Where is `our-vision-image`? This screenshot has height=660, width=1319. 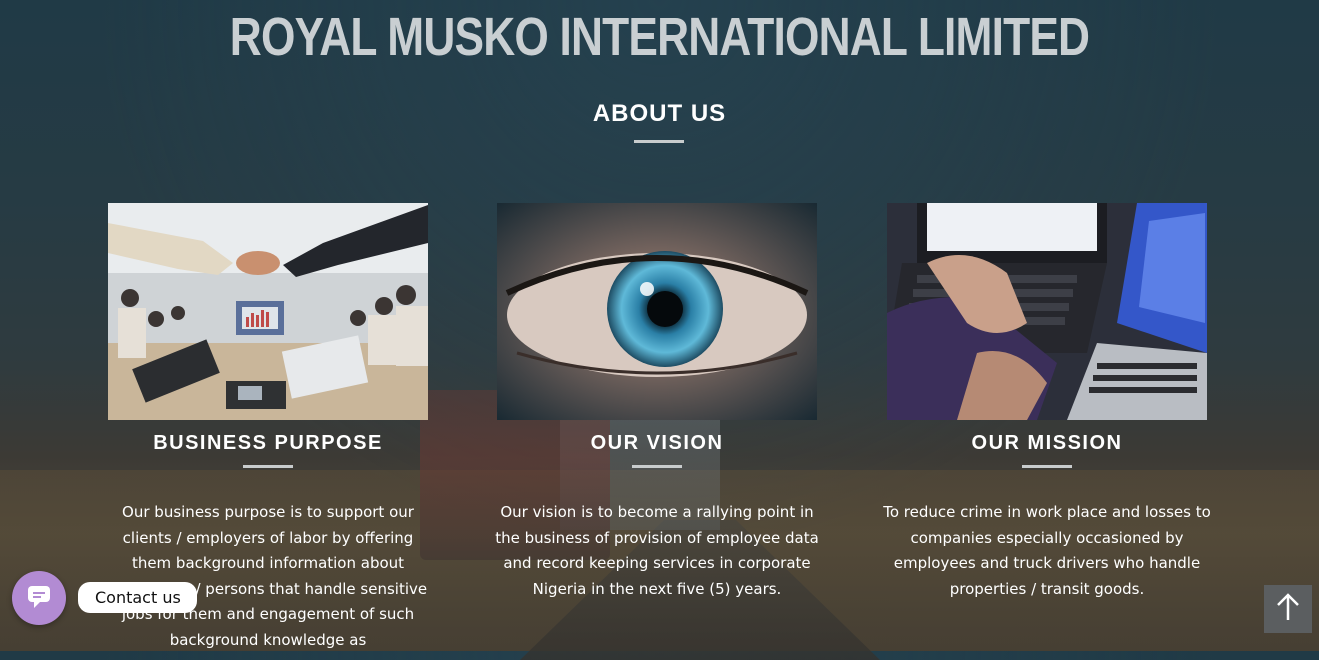
our-vision-image is located at coordinates (657, 311).